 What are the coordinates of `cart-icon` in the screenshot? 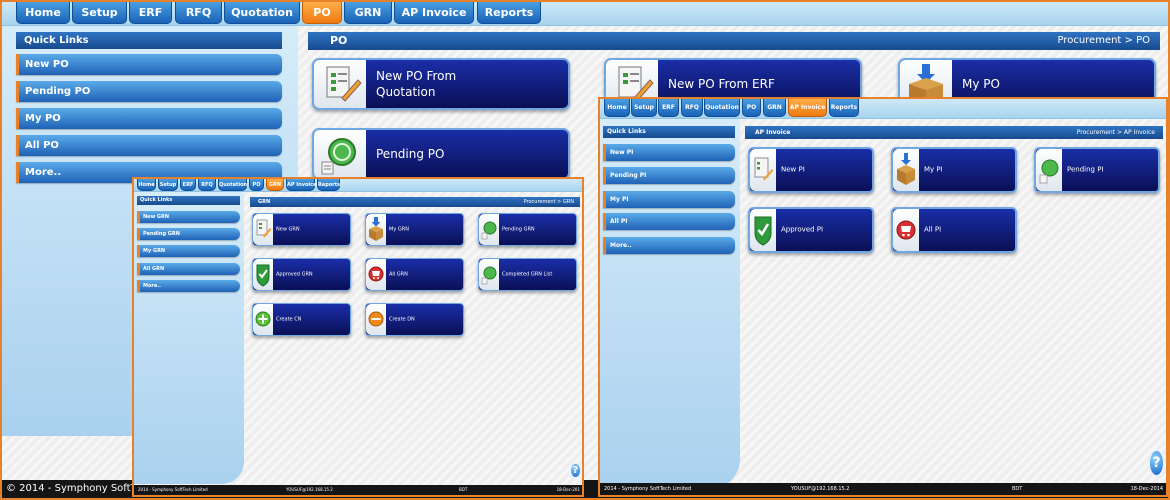 It's located at (906, 230).